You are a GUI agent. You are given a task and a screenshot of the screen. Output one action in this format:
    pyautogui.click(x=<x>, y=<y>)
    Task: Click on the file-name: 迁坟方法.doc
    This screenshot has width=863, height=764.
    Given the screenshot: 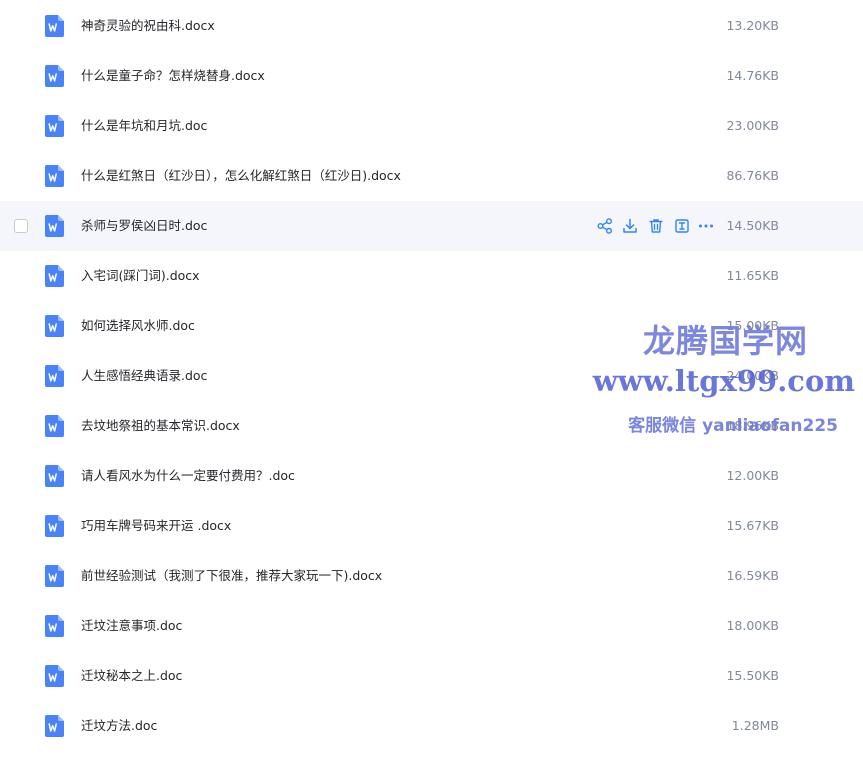 What is the action you would take?
    pyautogui.click(x=119, y=726)
    